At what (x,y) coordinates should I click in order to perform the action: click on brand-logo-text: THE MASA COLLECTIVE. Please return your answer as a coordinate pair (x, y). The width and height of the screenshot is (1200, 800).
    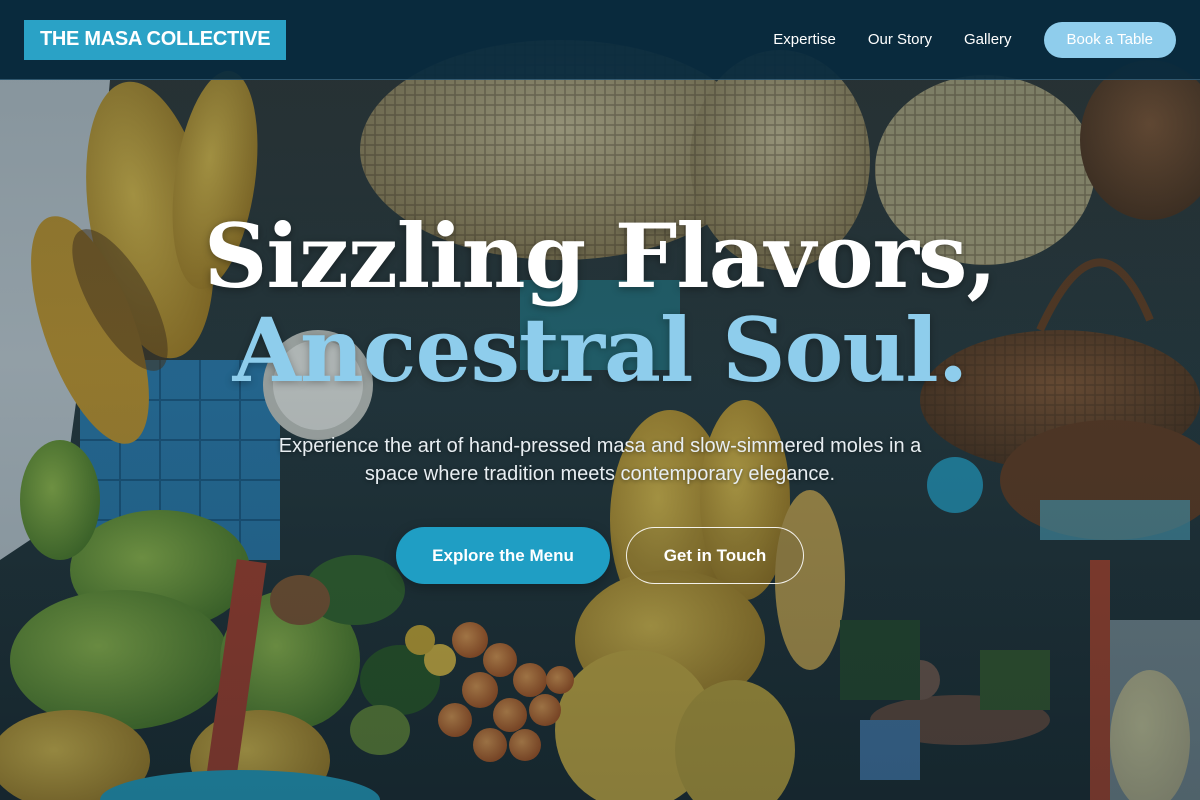
    Looking at the image, I should click on (155, 39).